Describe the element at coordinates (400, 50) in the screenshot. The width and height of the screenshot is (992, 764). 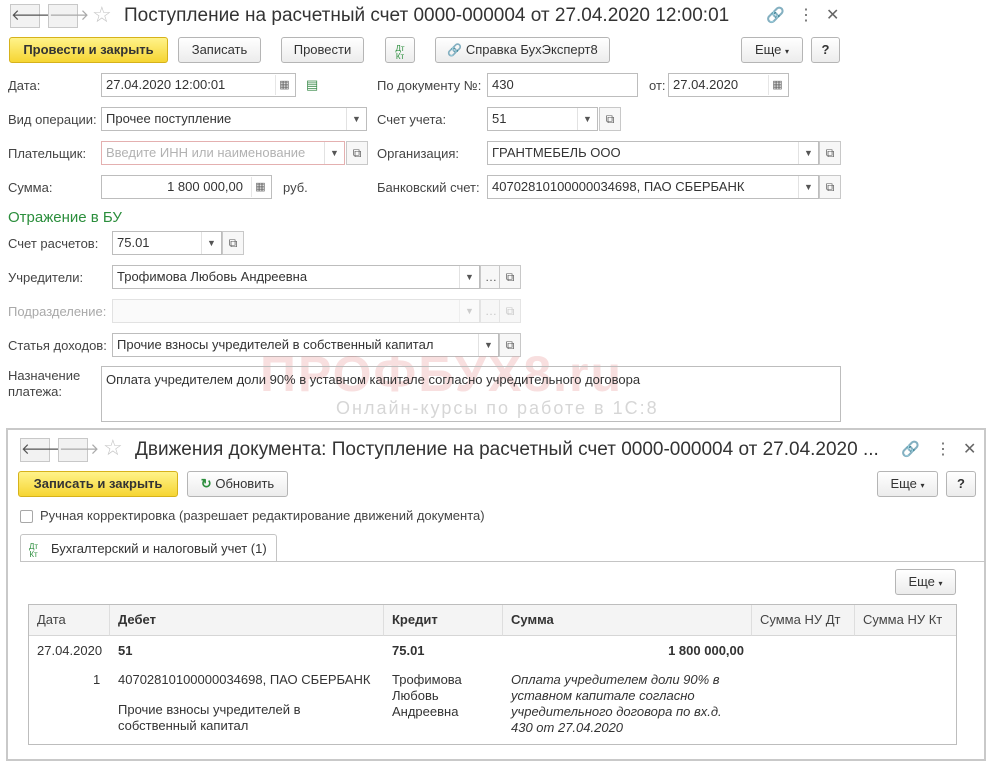
I see `dt-kt-button: Дт Кт` at that location.